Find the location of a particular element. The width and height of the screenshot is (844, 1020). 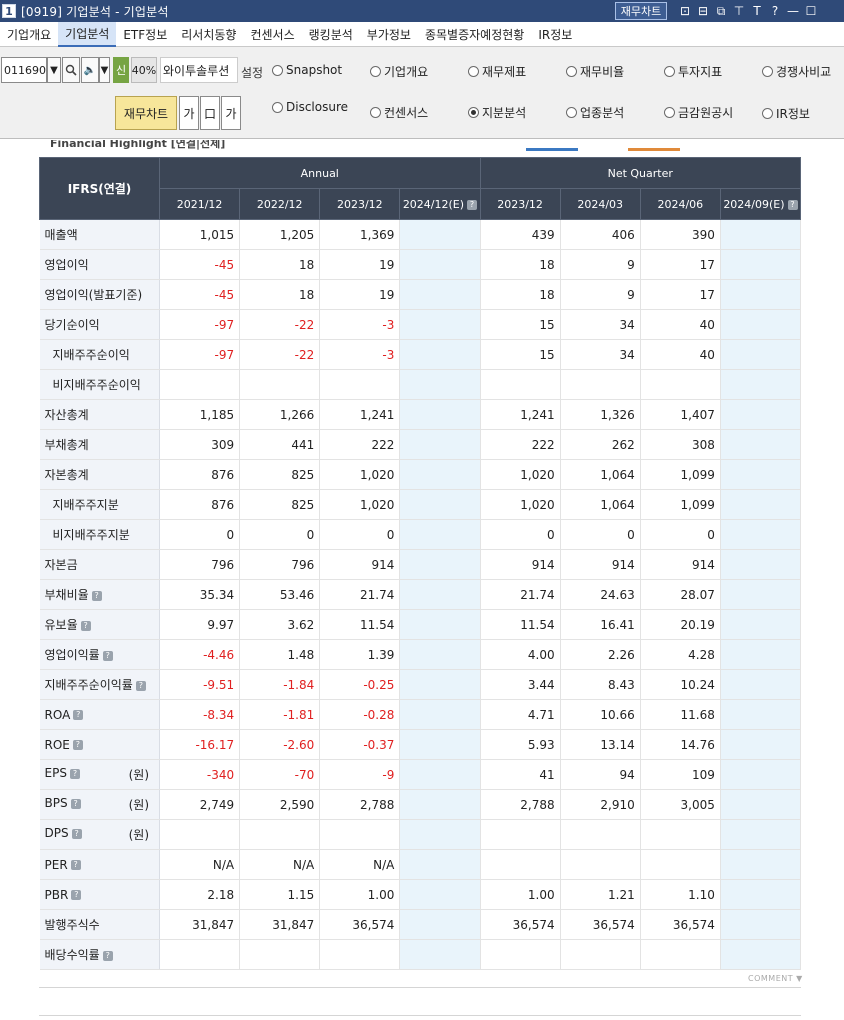

radio-ir-info: IR정보 is located at coordinates (786, 113).